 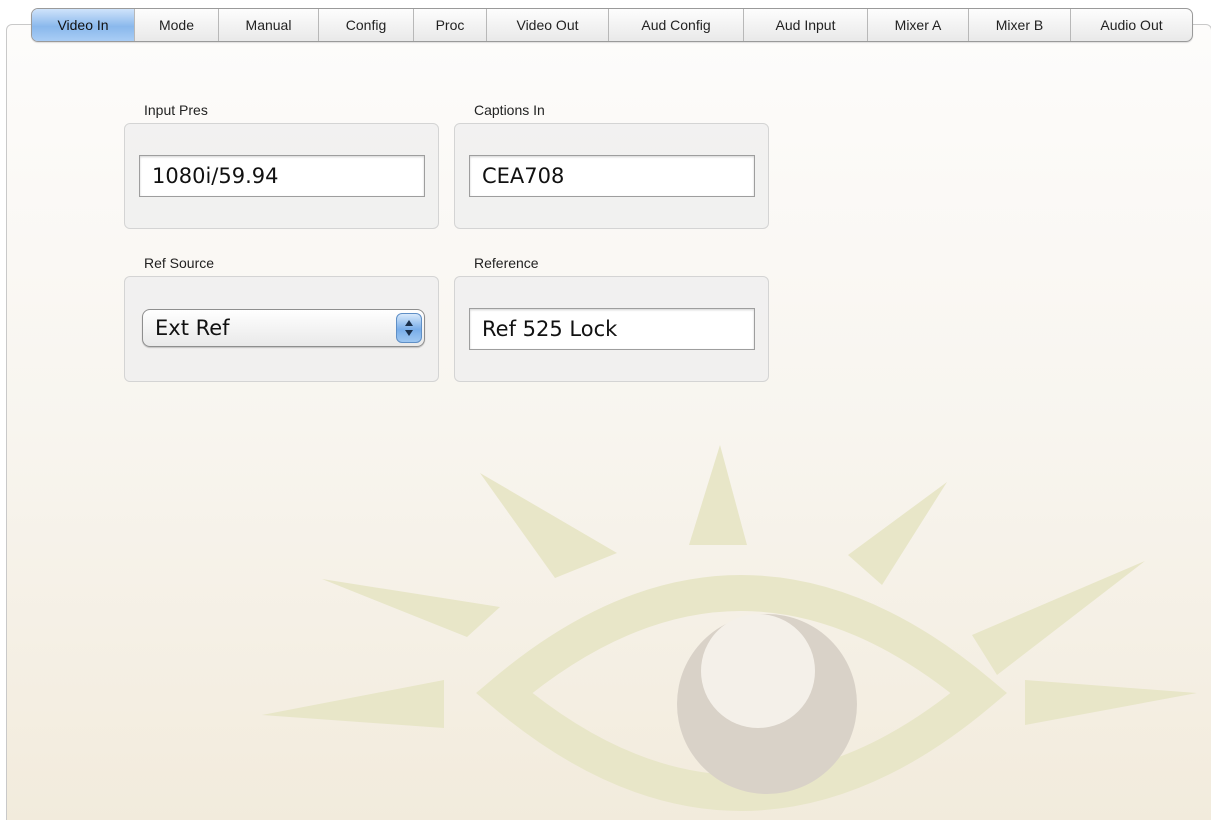 I want to click on captions-in-field, so click(x=612, y=176).